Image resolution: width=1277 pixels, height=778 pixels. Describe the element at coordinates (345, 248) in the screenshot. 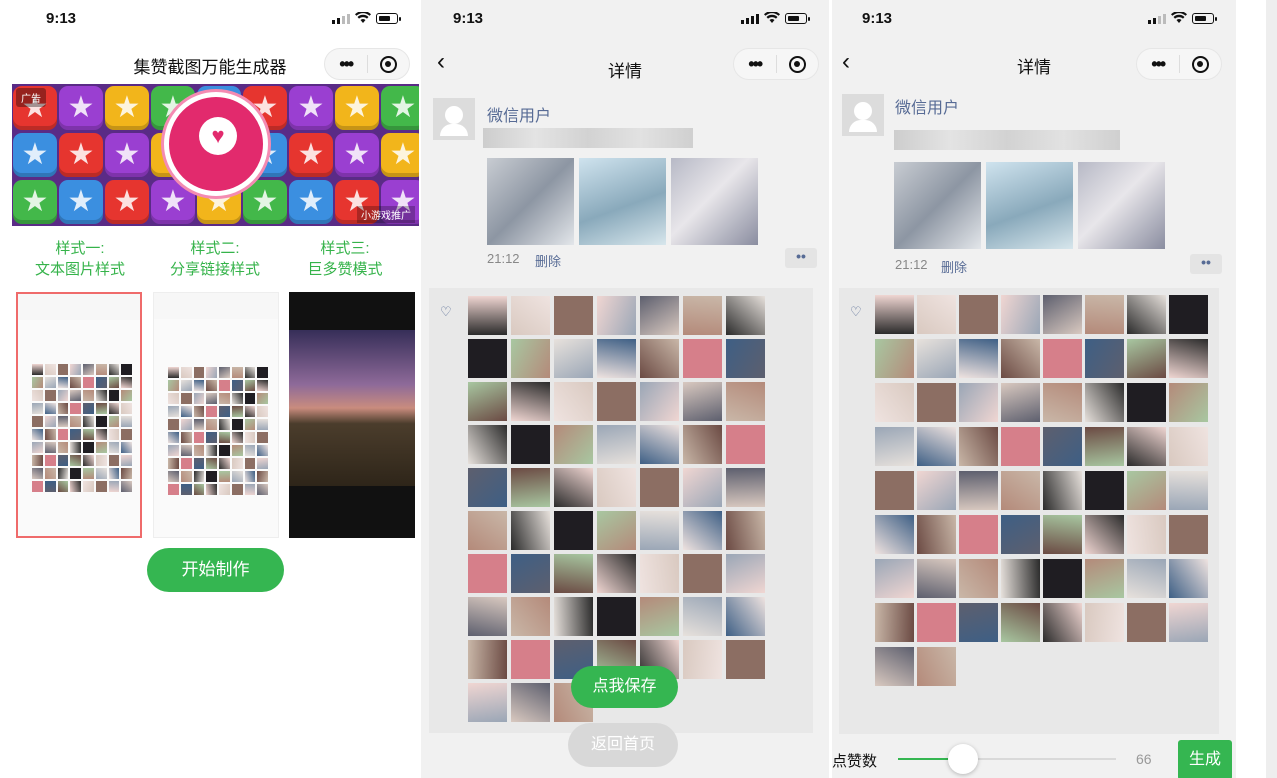

I see `style-three-title: 样式三:` at that location.